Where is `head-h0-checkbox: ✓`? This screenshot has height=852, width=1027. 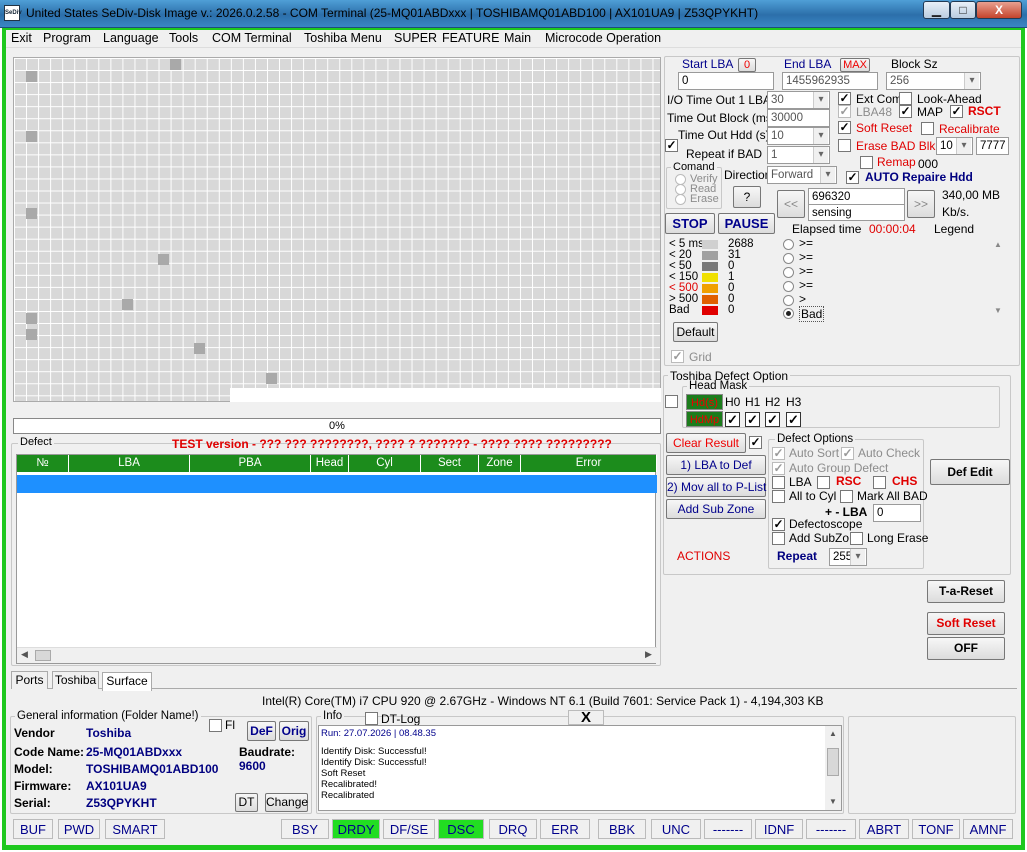
head-h0-checkbox: ✓ is located at coordinates (732, 419).